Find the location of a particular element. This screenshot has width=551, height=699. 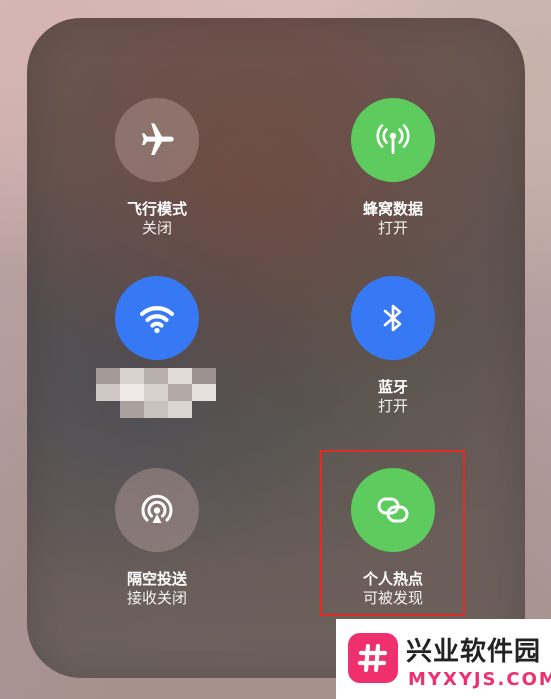

highlight-box is located at coordinates (392, 533).